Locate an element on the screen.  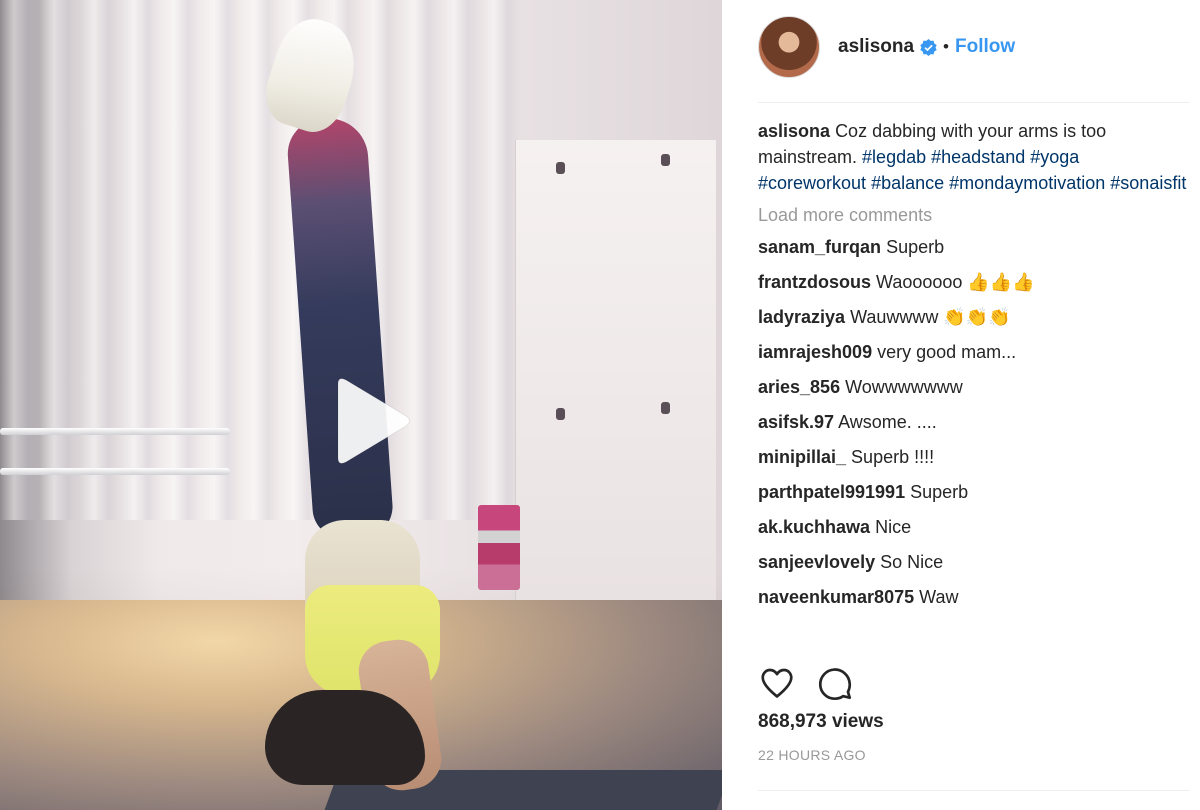
comment-username: frantzdosous is located at coordinates (814, 282).